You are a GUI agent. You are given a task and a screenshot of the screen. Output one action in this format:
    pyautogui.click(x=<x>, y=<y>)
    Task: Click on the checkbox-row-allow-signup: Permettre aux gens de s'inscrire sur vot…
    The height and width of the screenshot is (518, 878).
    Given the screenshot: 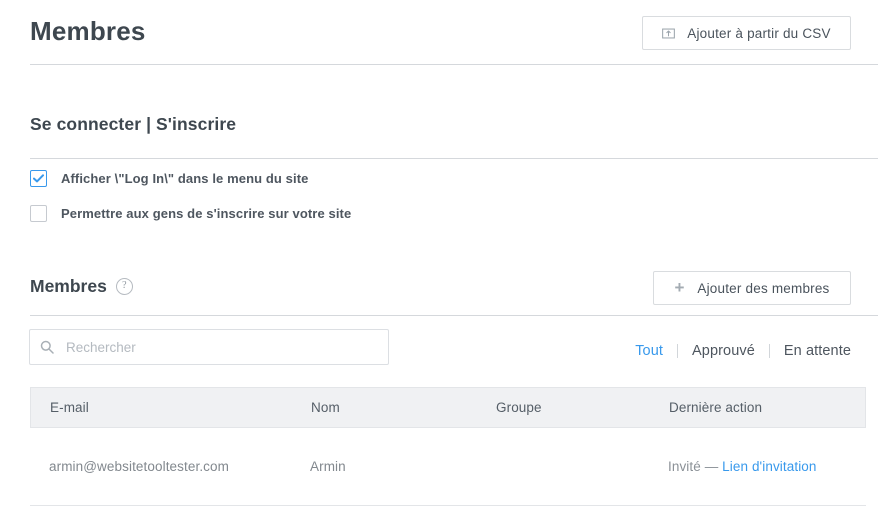 What is the action you would take?
    pyautogui.click(x=190, y=213)
    